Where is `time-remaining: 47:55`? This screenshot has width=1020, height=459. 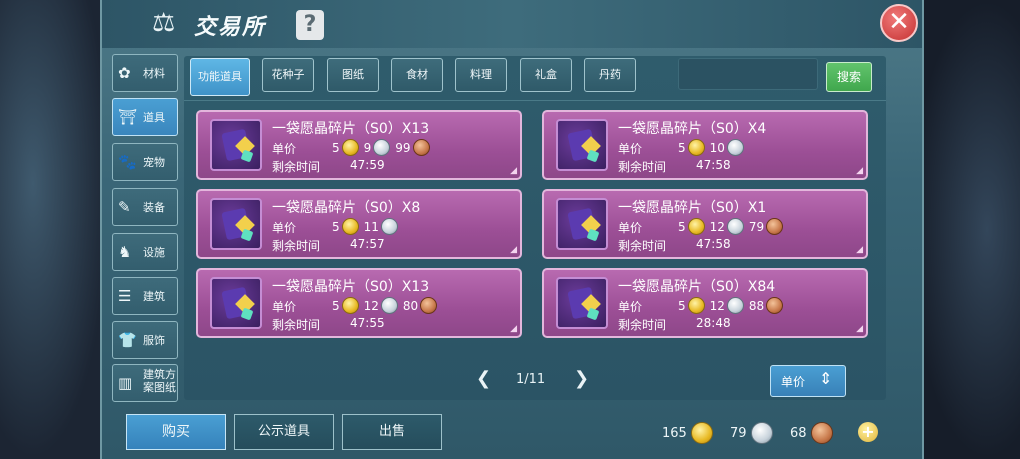
time-remaining: 47:55 is located at coordinates (367, 323).